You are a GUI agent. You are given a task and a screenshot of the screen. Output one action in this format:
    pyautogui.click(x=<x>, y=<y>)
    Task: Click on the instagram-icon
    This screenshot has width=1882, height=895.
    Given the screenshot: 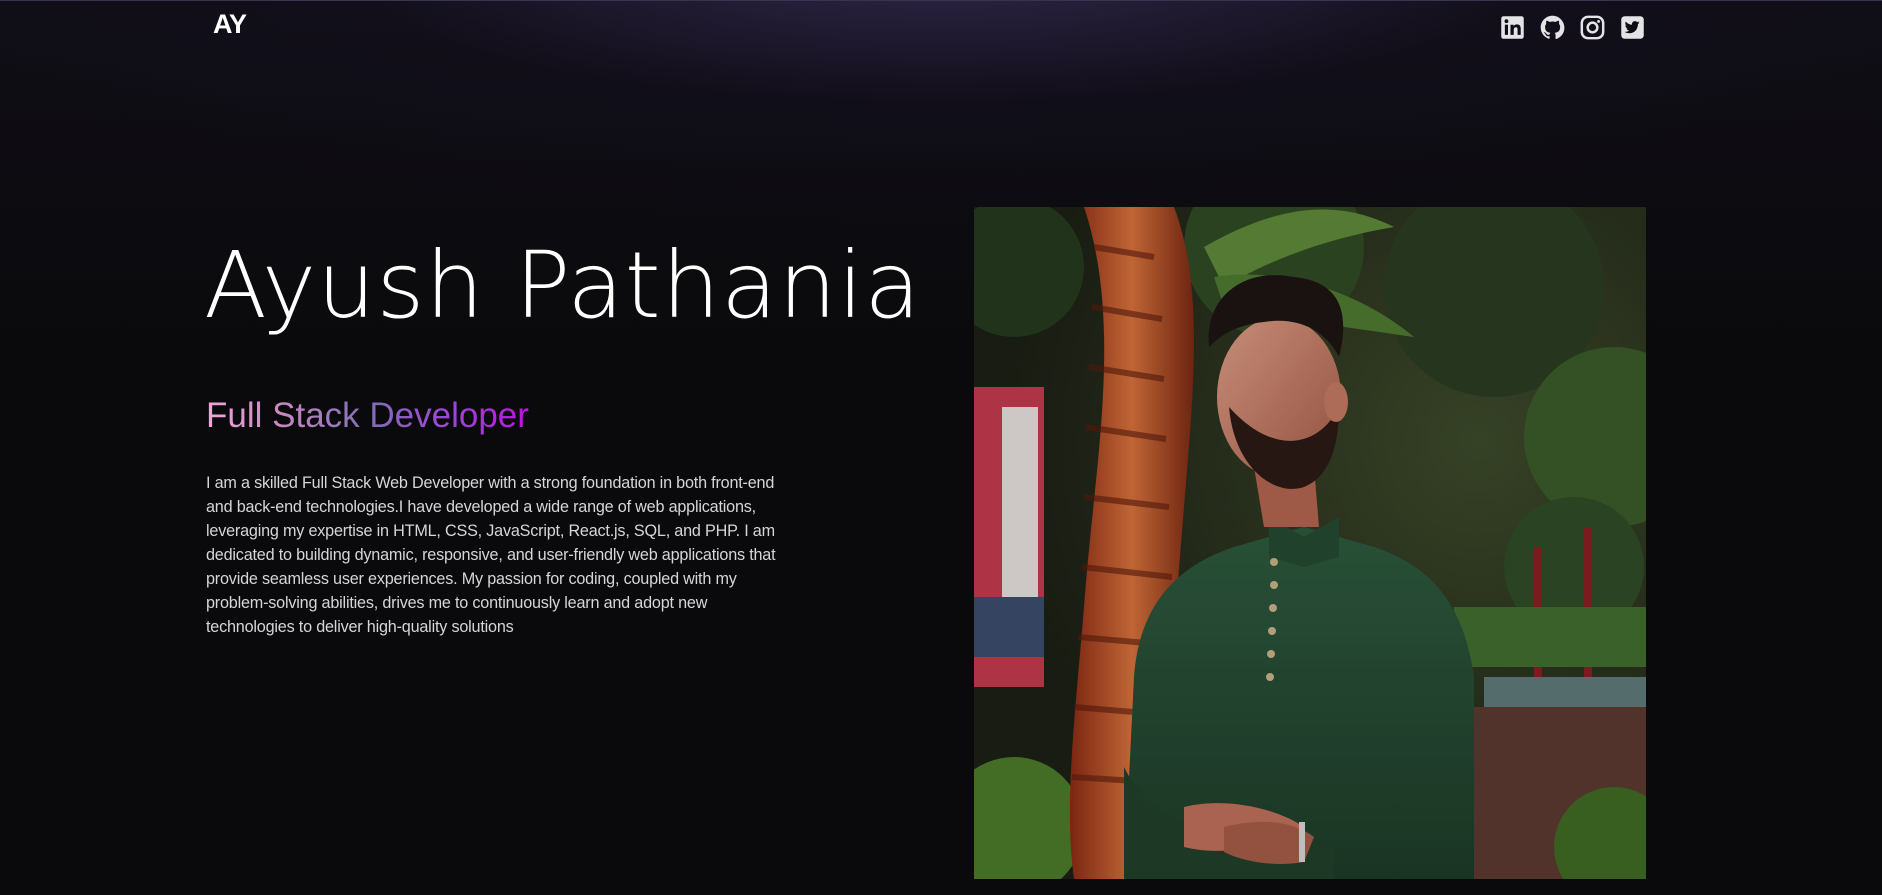 What is the action you would take?
    pyautogui.click(x=1592, y=27)
    